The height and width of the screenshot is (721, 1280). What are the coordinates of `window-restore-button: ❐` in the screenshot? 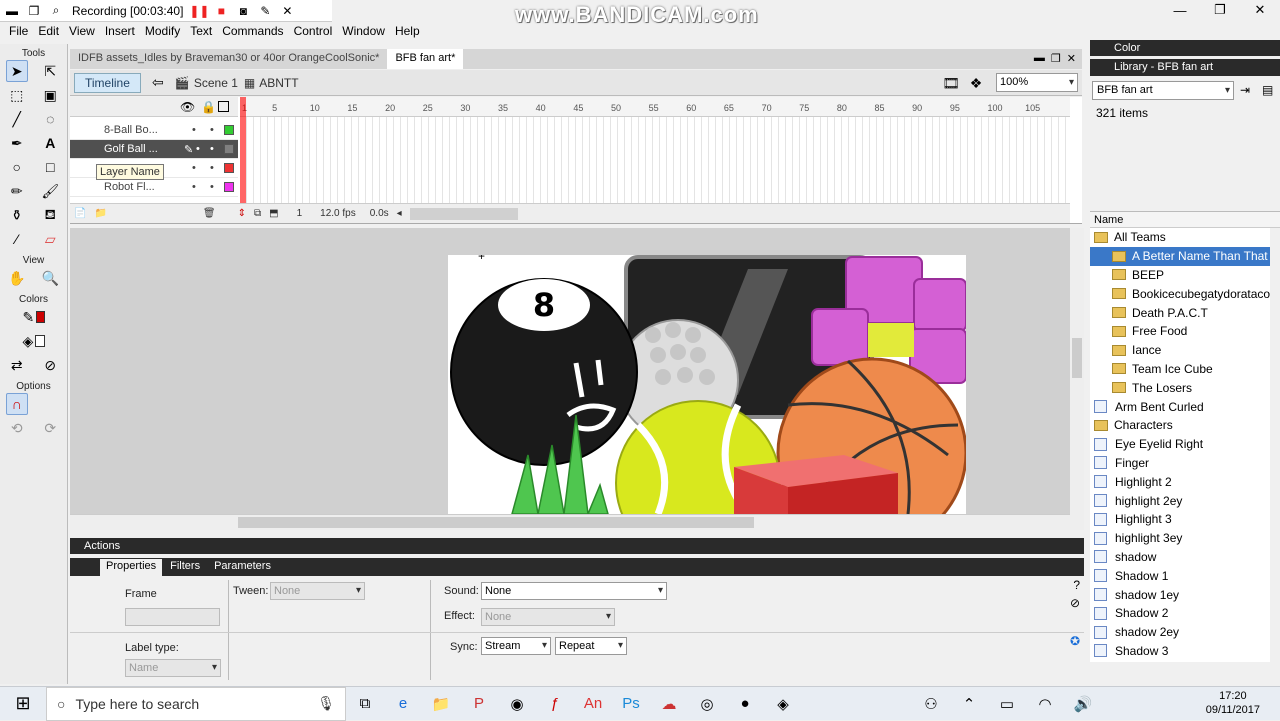 It's located at (1220, 10).